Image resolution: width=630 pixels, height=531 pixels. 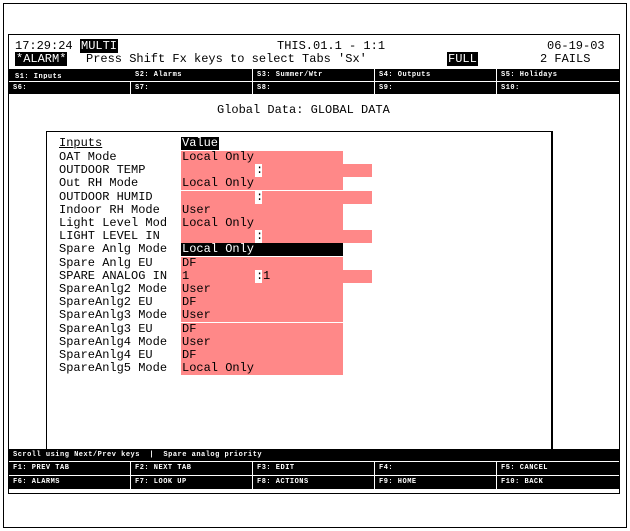 What do you see at coordinates (113, 368) in the screenshot?
I see `input-label: SpareAnlg5 Mode` at bounding box center [113, 368].